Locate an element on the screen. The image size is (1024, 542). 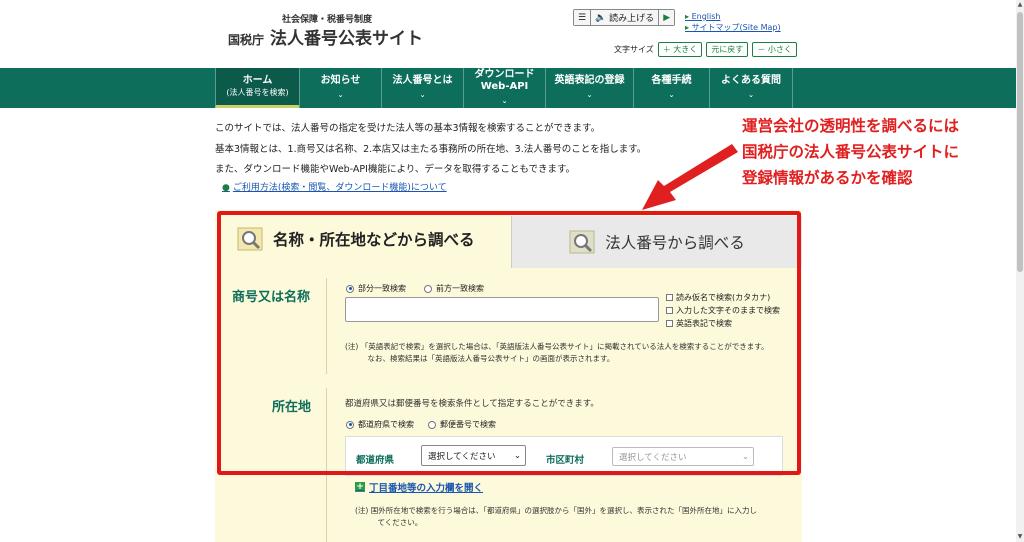
nav-label: 法人番号とは is located at coordinates (422, 80).